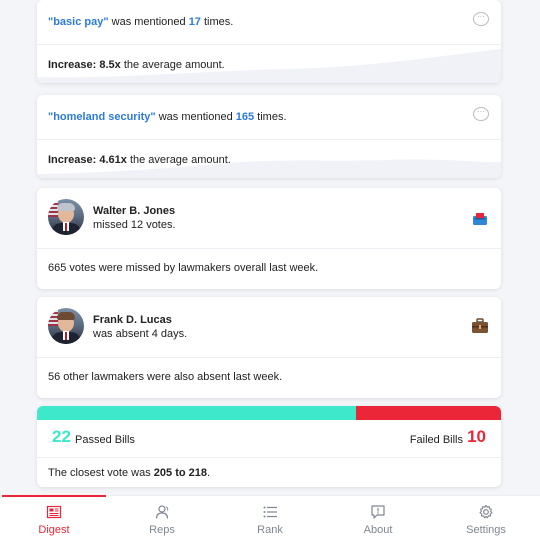 The image size is (540, 541). I want to click on tab-label: Digest, so click(54, 530).